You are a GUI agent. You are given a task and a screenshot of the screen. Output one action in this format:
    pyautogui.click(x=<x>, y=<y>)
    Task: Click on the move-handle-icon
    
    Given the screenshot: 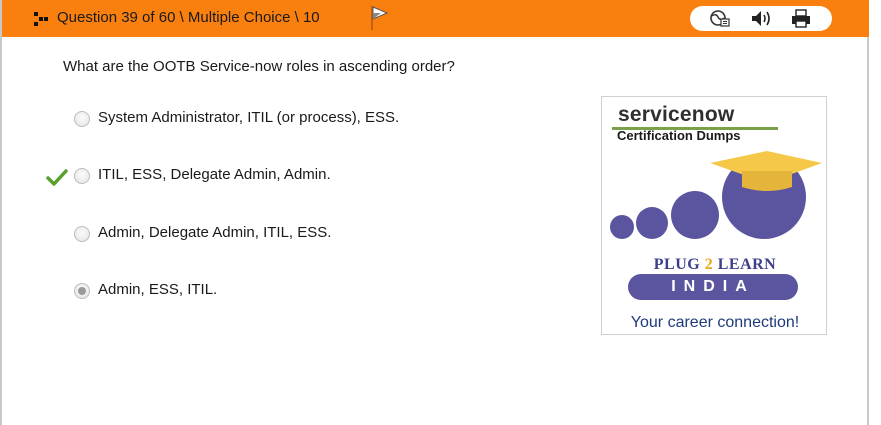 What is the action you would take?
    pyautogui.click(x=41, y=19)
    